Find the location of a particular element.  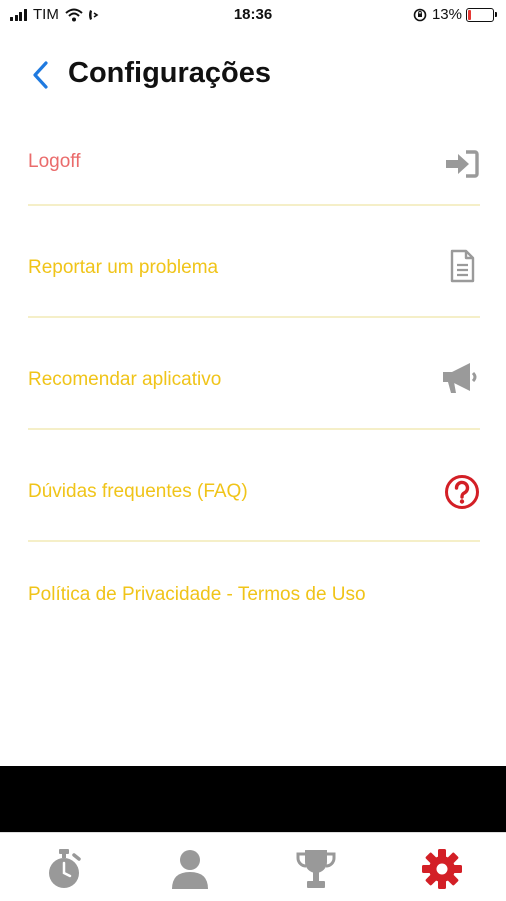

trophy-icon is located at coordinates (316, 869).